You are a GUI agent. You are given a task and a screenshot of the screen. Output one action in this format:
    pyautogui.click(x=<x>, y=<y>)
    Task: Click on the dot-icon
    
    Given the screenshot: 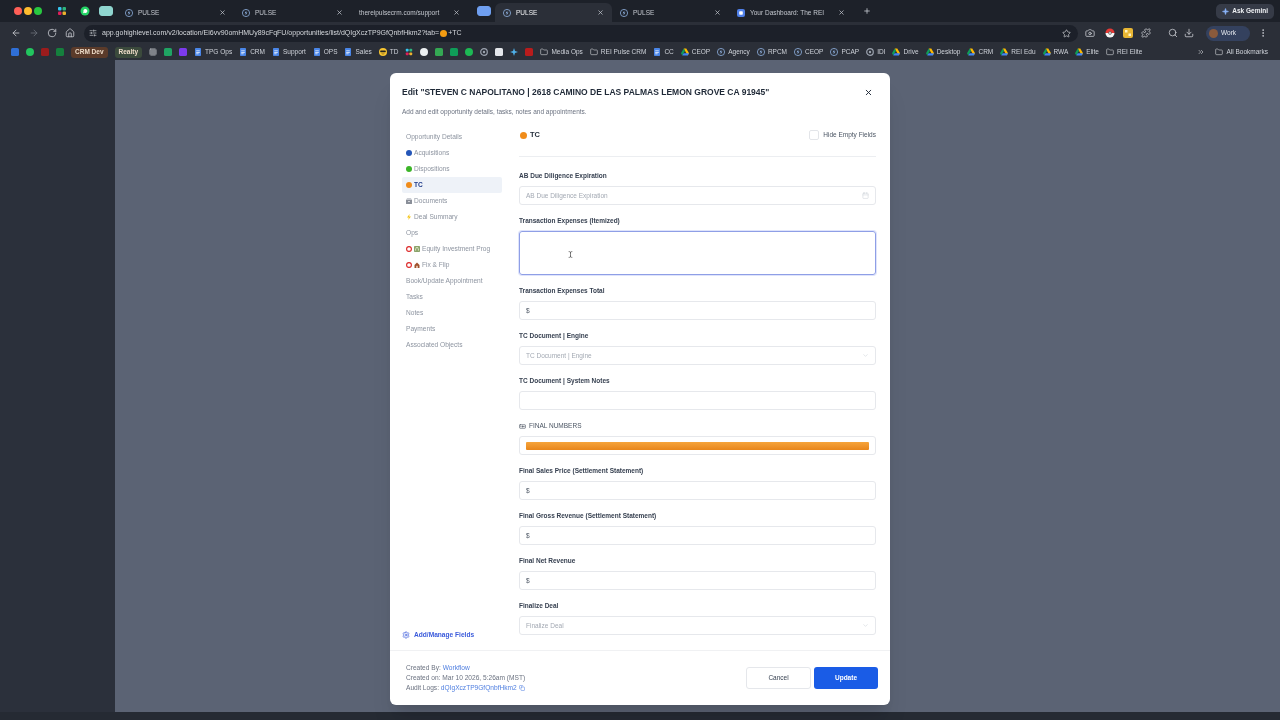 What is the action you would take?
    pyautogui.click(x=444, y=33)
    